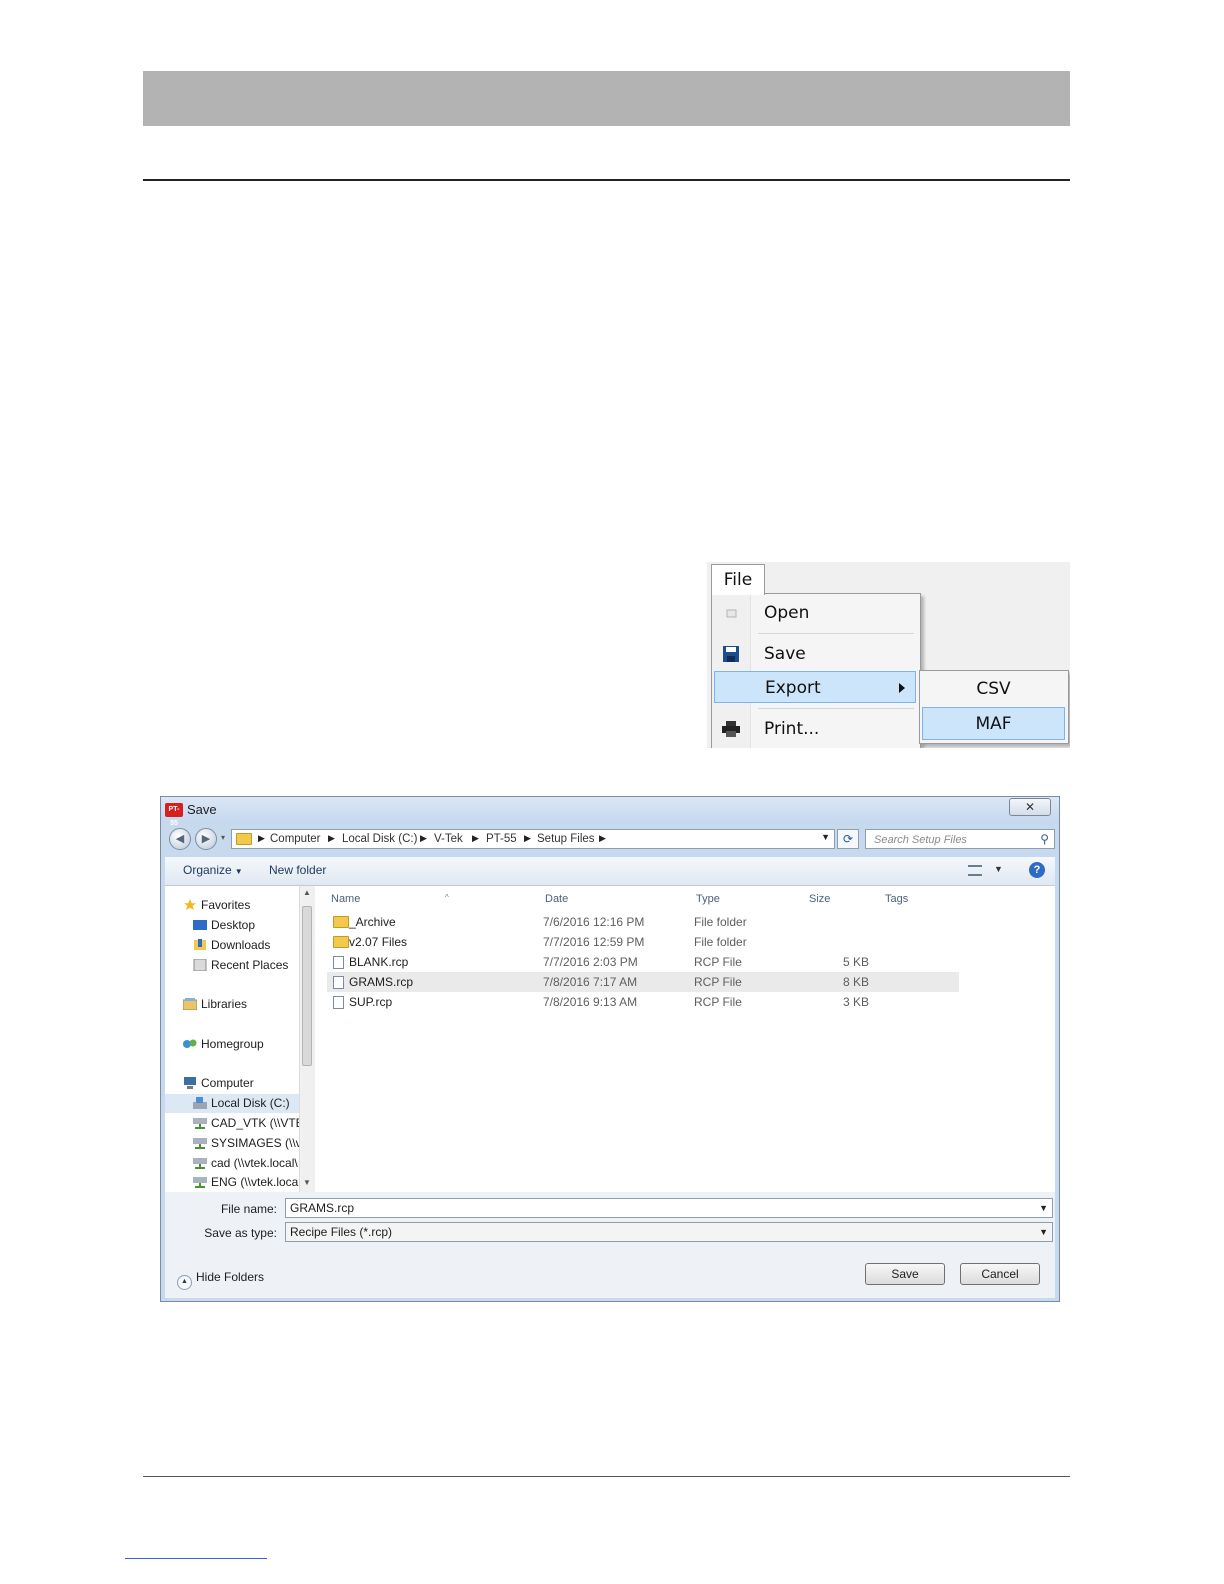 This screenshot has width=1224, height=1584. What do you see at coordinates (1030, 807) in the screenshot?
I see `close-button: ✕` at bounding box center [1030, 807].